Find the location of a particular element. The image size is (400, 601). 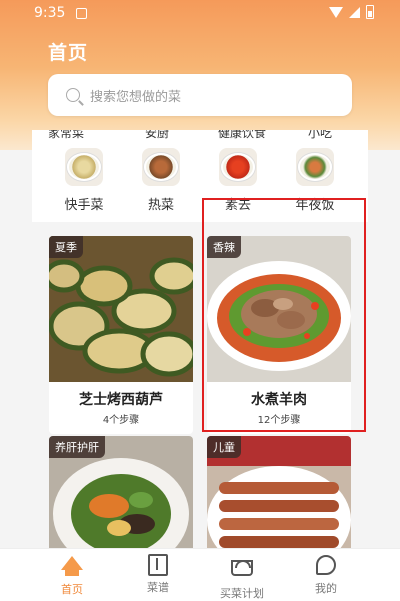

recipe-image: 养肝护肝 is located at coordinates (121, 492).